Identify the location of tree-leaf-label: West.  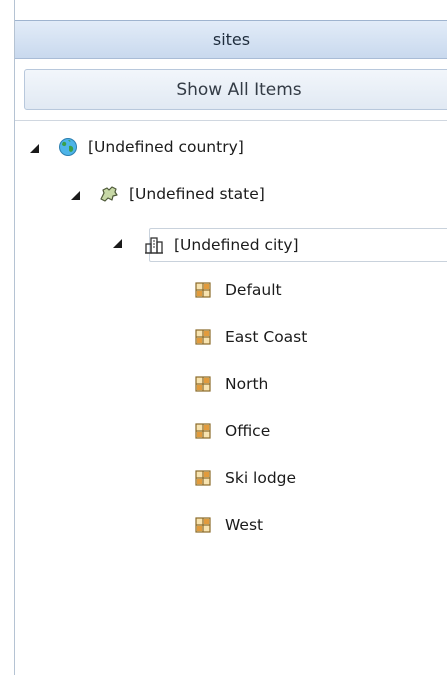
(244, 525).